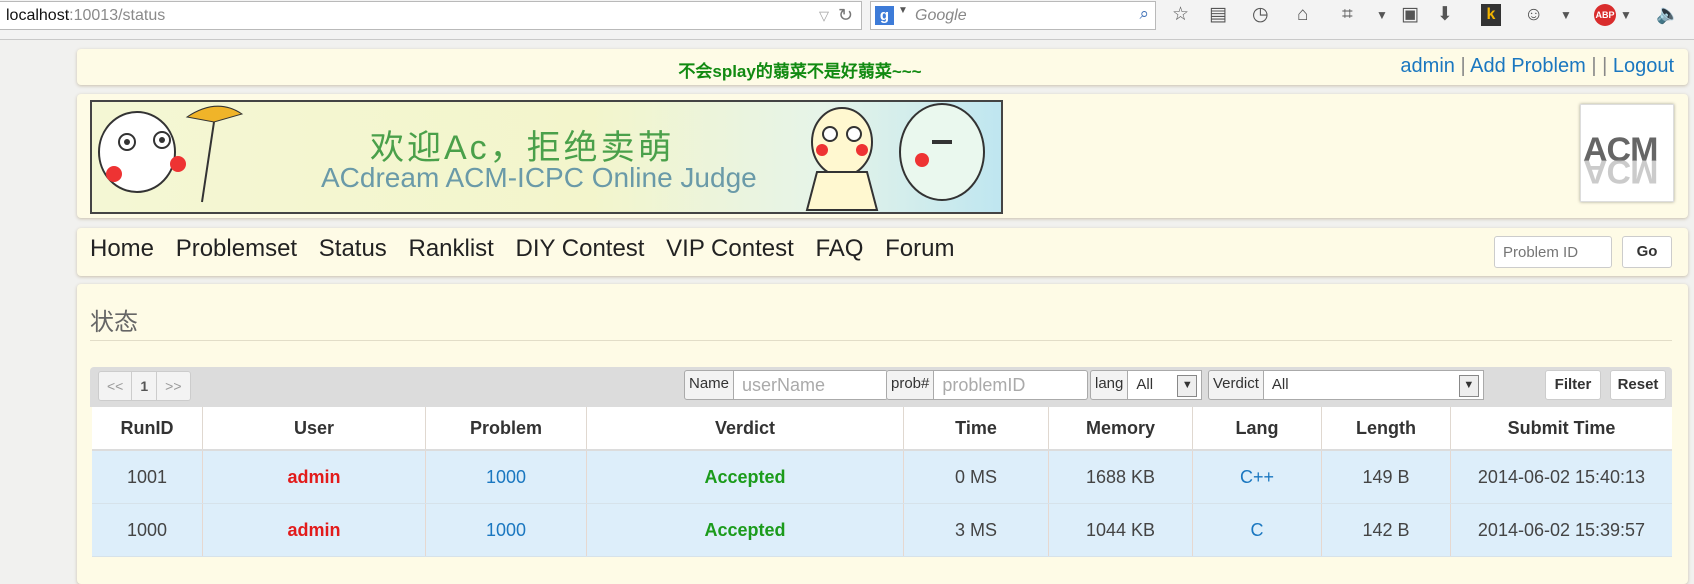 This screenshot has width=1694, height=584. What do you see at coordinates (903, 10) in the screenshot?
I see `engine-dropdown-icon: ▼` at bounding box center [903, 10].